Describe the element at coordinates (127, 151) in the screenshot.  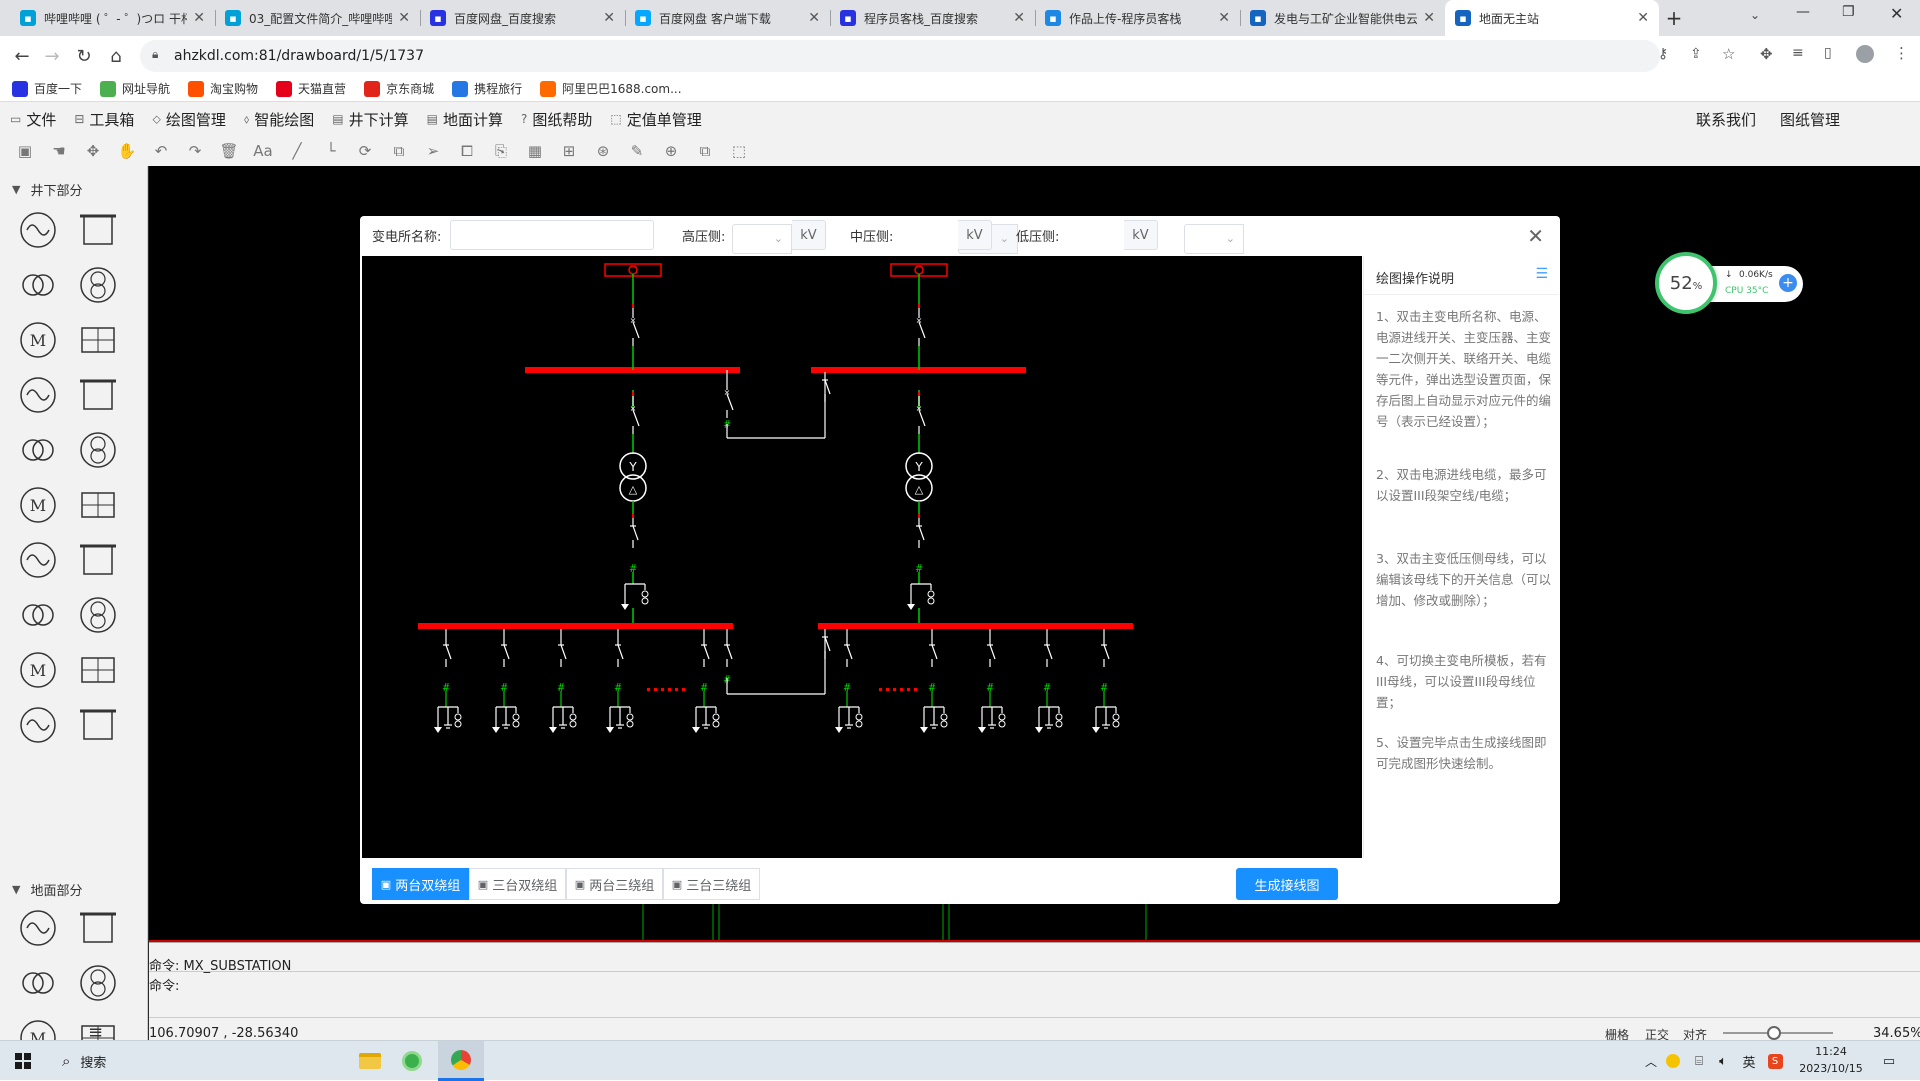
I see `pan-icon: ✋` at that location.